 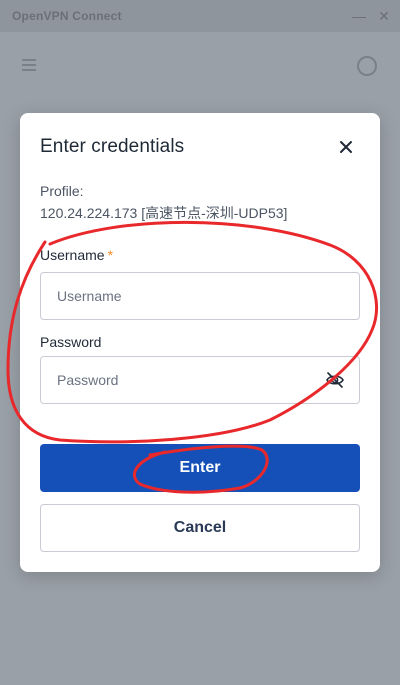 What do you see at coordinates (67, 16) in the screenshot?
I see `window-title: OpenVPN Connect` at bounding box center [67, 16].